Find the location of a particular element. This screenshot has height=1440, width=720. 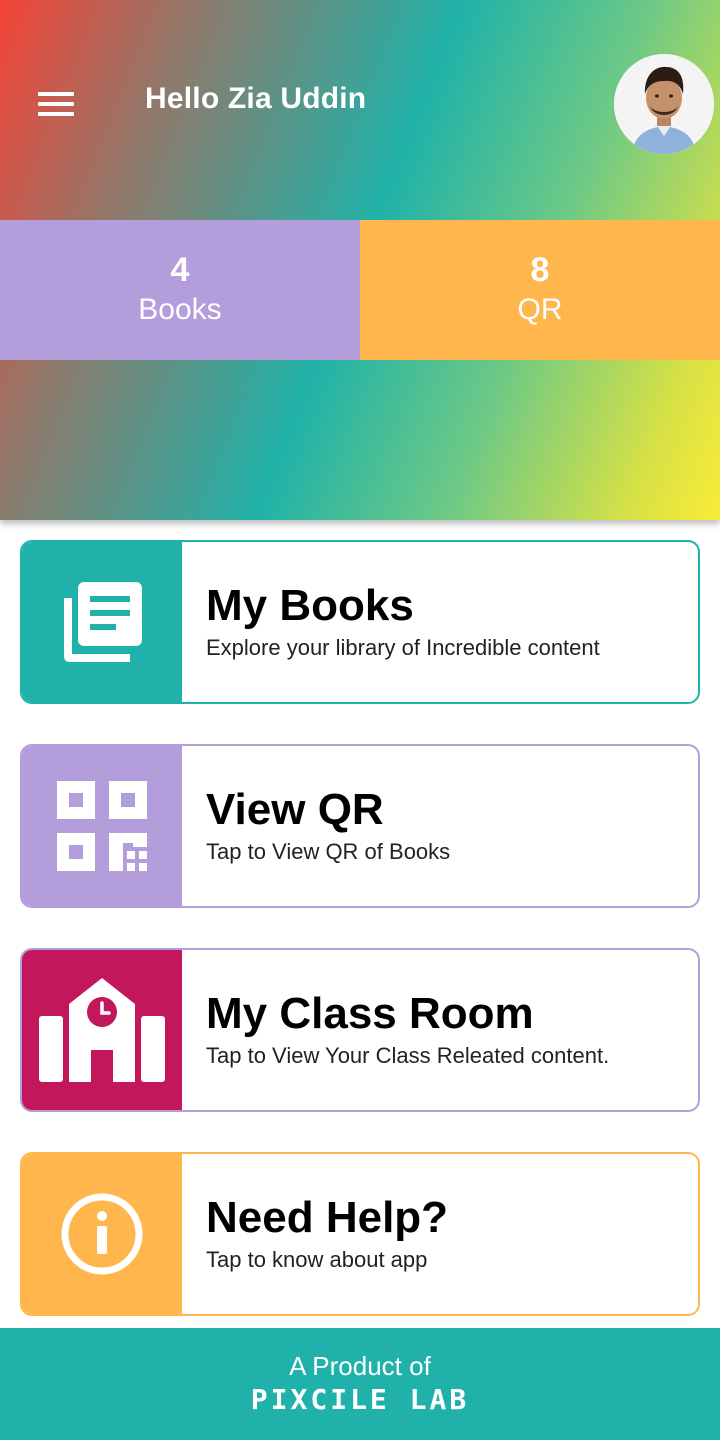

need-help-icon-box is located at coordinates (102, 1234).